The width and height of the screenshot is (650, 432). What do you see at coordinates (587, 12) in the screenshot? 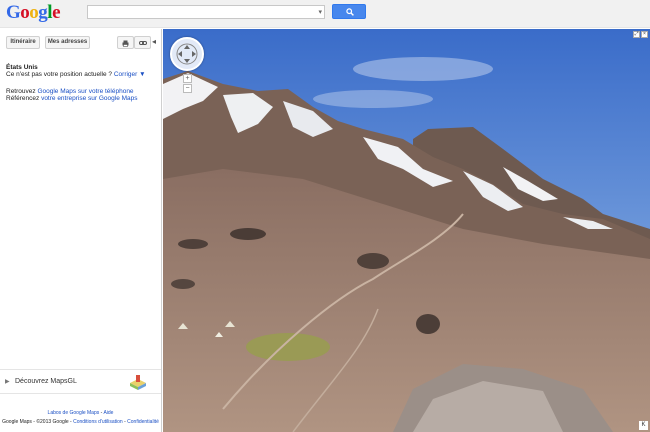
I see `account-area` at bounding box center [587, 12].